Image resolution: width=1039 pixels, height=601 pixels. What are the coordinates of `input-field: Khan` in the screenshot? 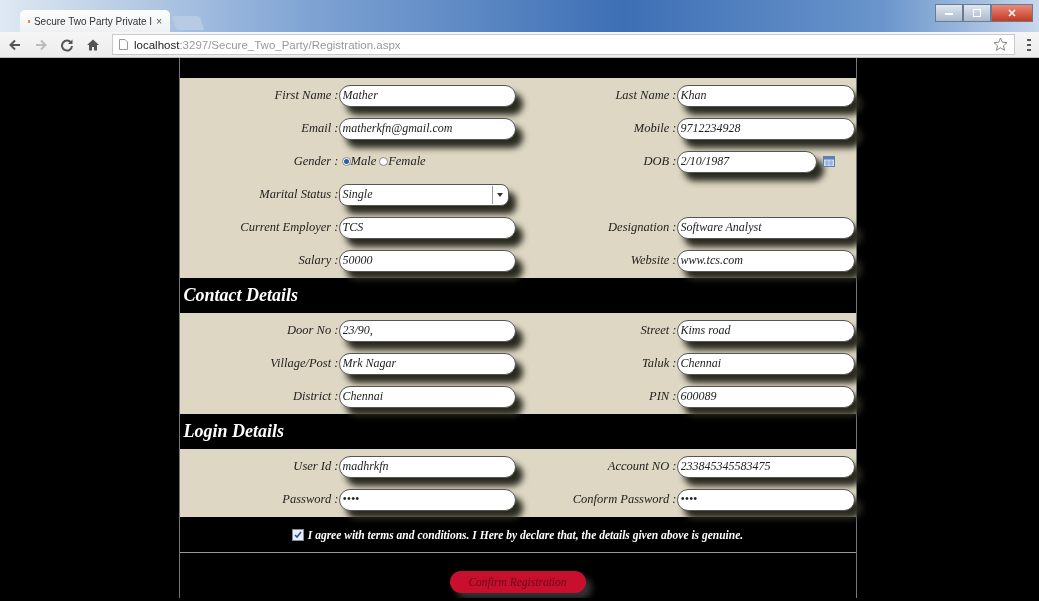 It's located at (765, 95).